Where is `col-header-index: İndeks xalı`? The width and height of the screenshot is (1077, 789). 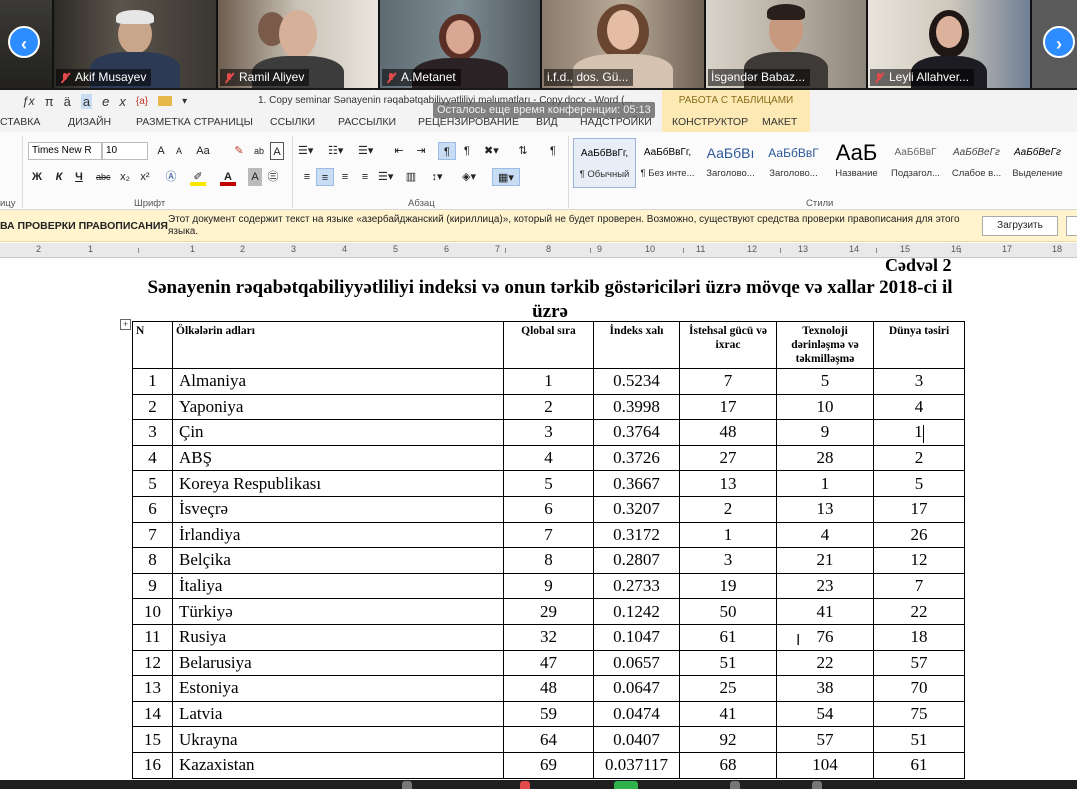 col-header-index: İndeks xalı is located at coordinates (636, 345).